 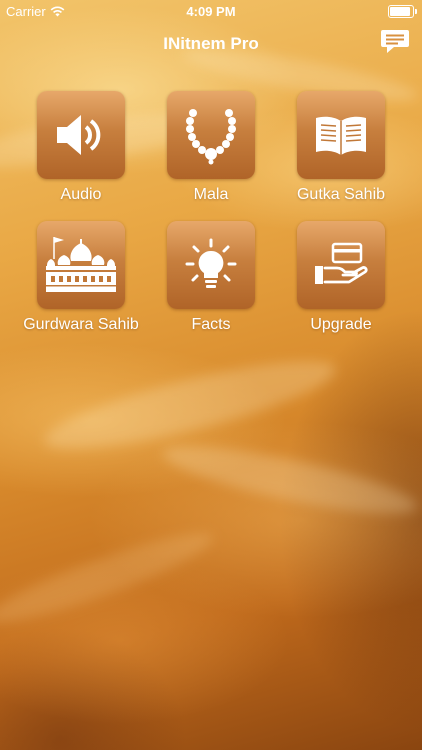 I want to click on menu-item-label: Facts, so click(x=211, y=324).